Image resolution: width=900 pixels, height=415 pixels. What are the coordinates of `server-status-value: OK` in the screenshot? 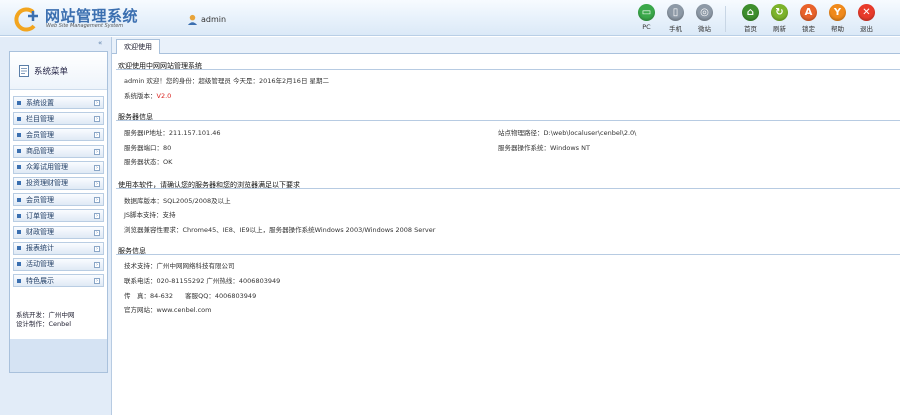 It's located at (168, 162).